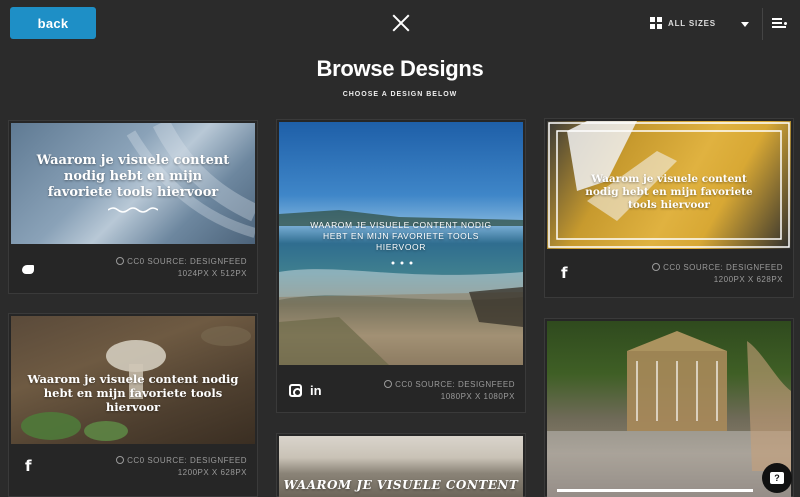 This screenshot has width=800, height=497. Describe the element at coordinates (401, 485) in the screenshot. I see `design-overlay-text: WAAROM JE VISUELE CONTENT` at that location.